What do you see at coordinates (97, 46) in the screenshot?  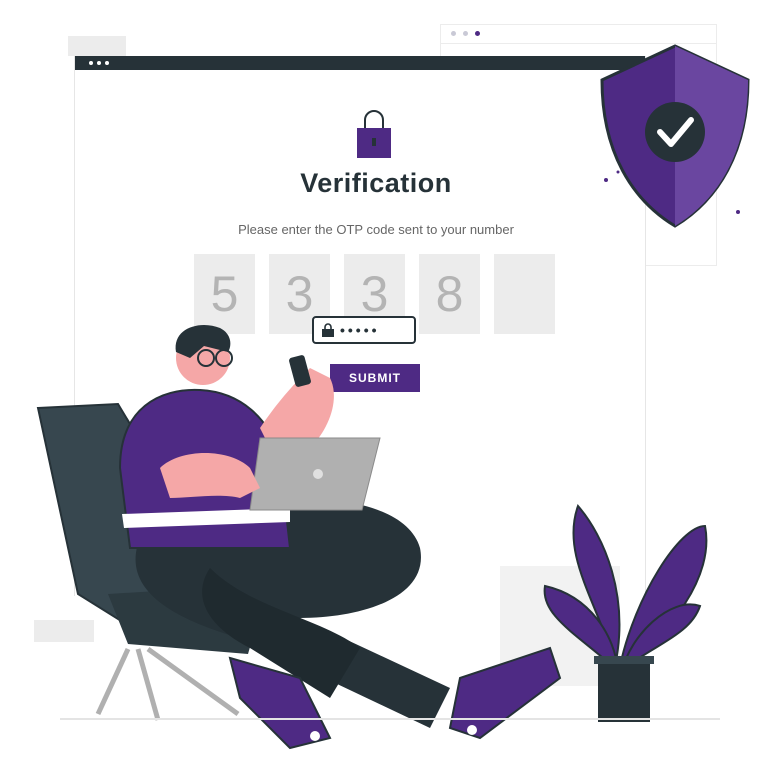 I see `placeholder-block` at bounding box center [97, 46].